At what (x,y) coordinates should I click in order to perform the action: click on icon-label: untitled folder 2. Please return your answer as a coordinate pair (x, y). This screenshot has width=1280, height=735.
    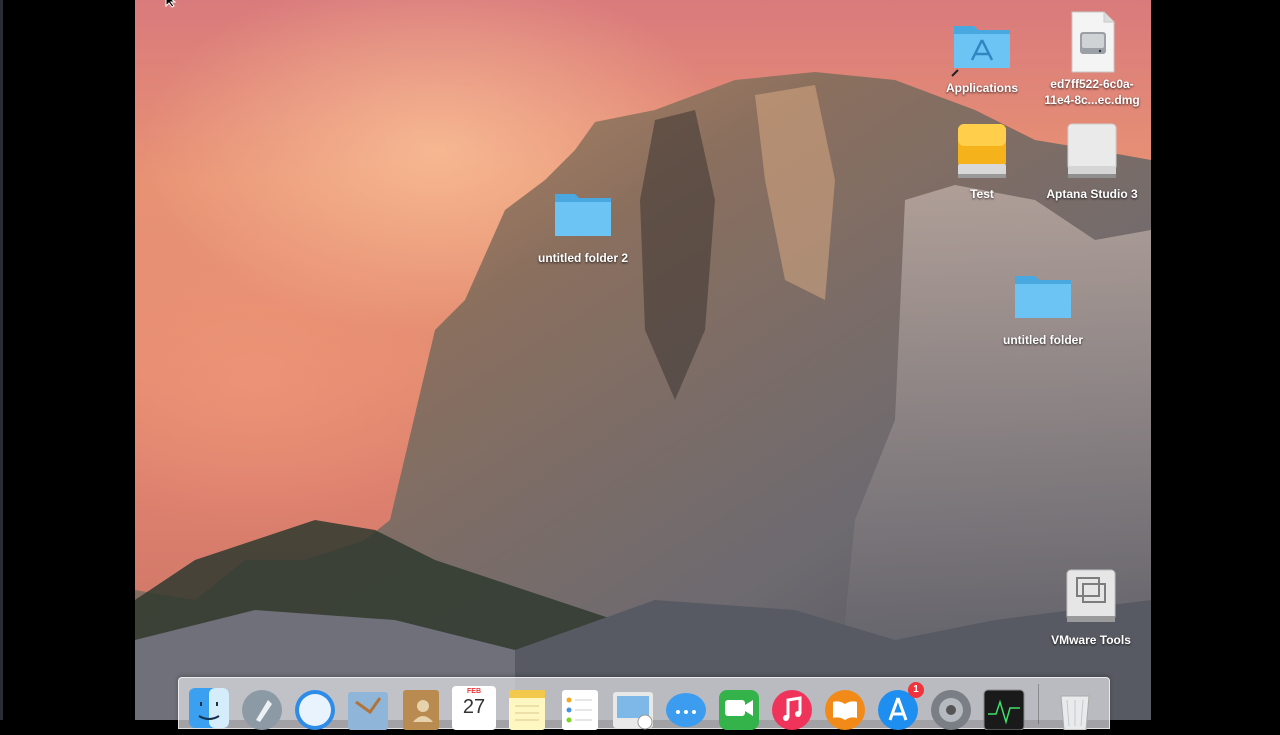
    Looking at the image, I should click on (583, 258).